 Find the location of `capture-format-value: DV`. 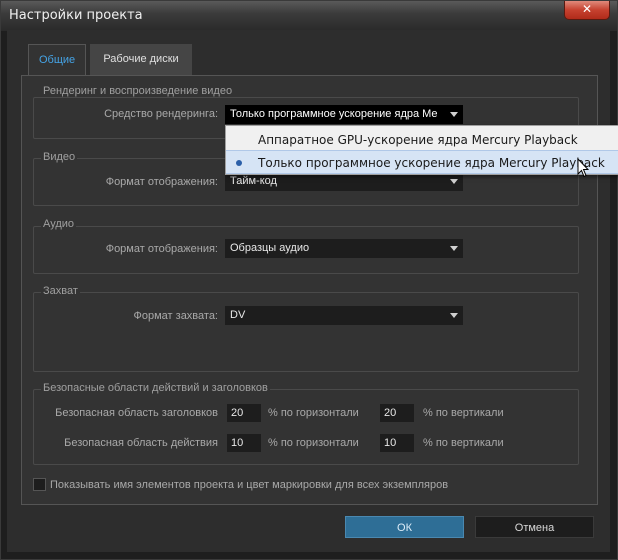

capture-format-value: DV is located at coordinates (238, 315).